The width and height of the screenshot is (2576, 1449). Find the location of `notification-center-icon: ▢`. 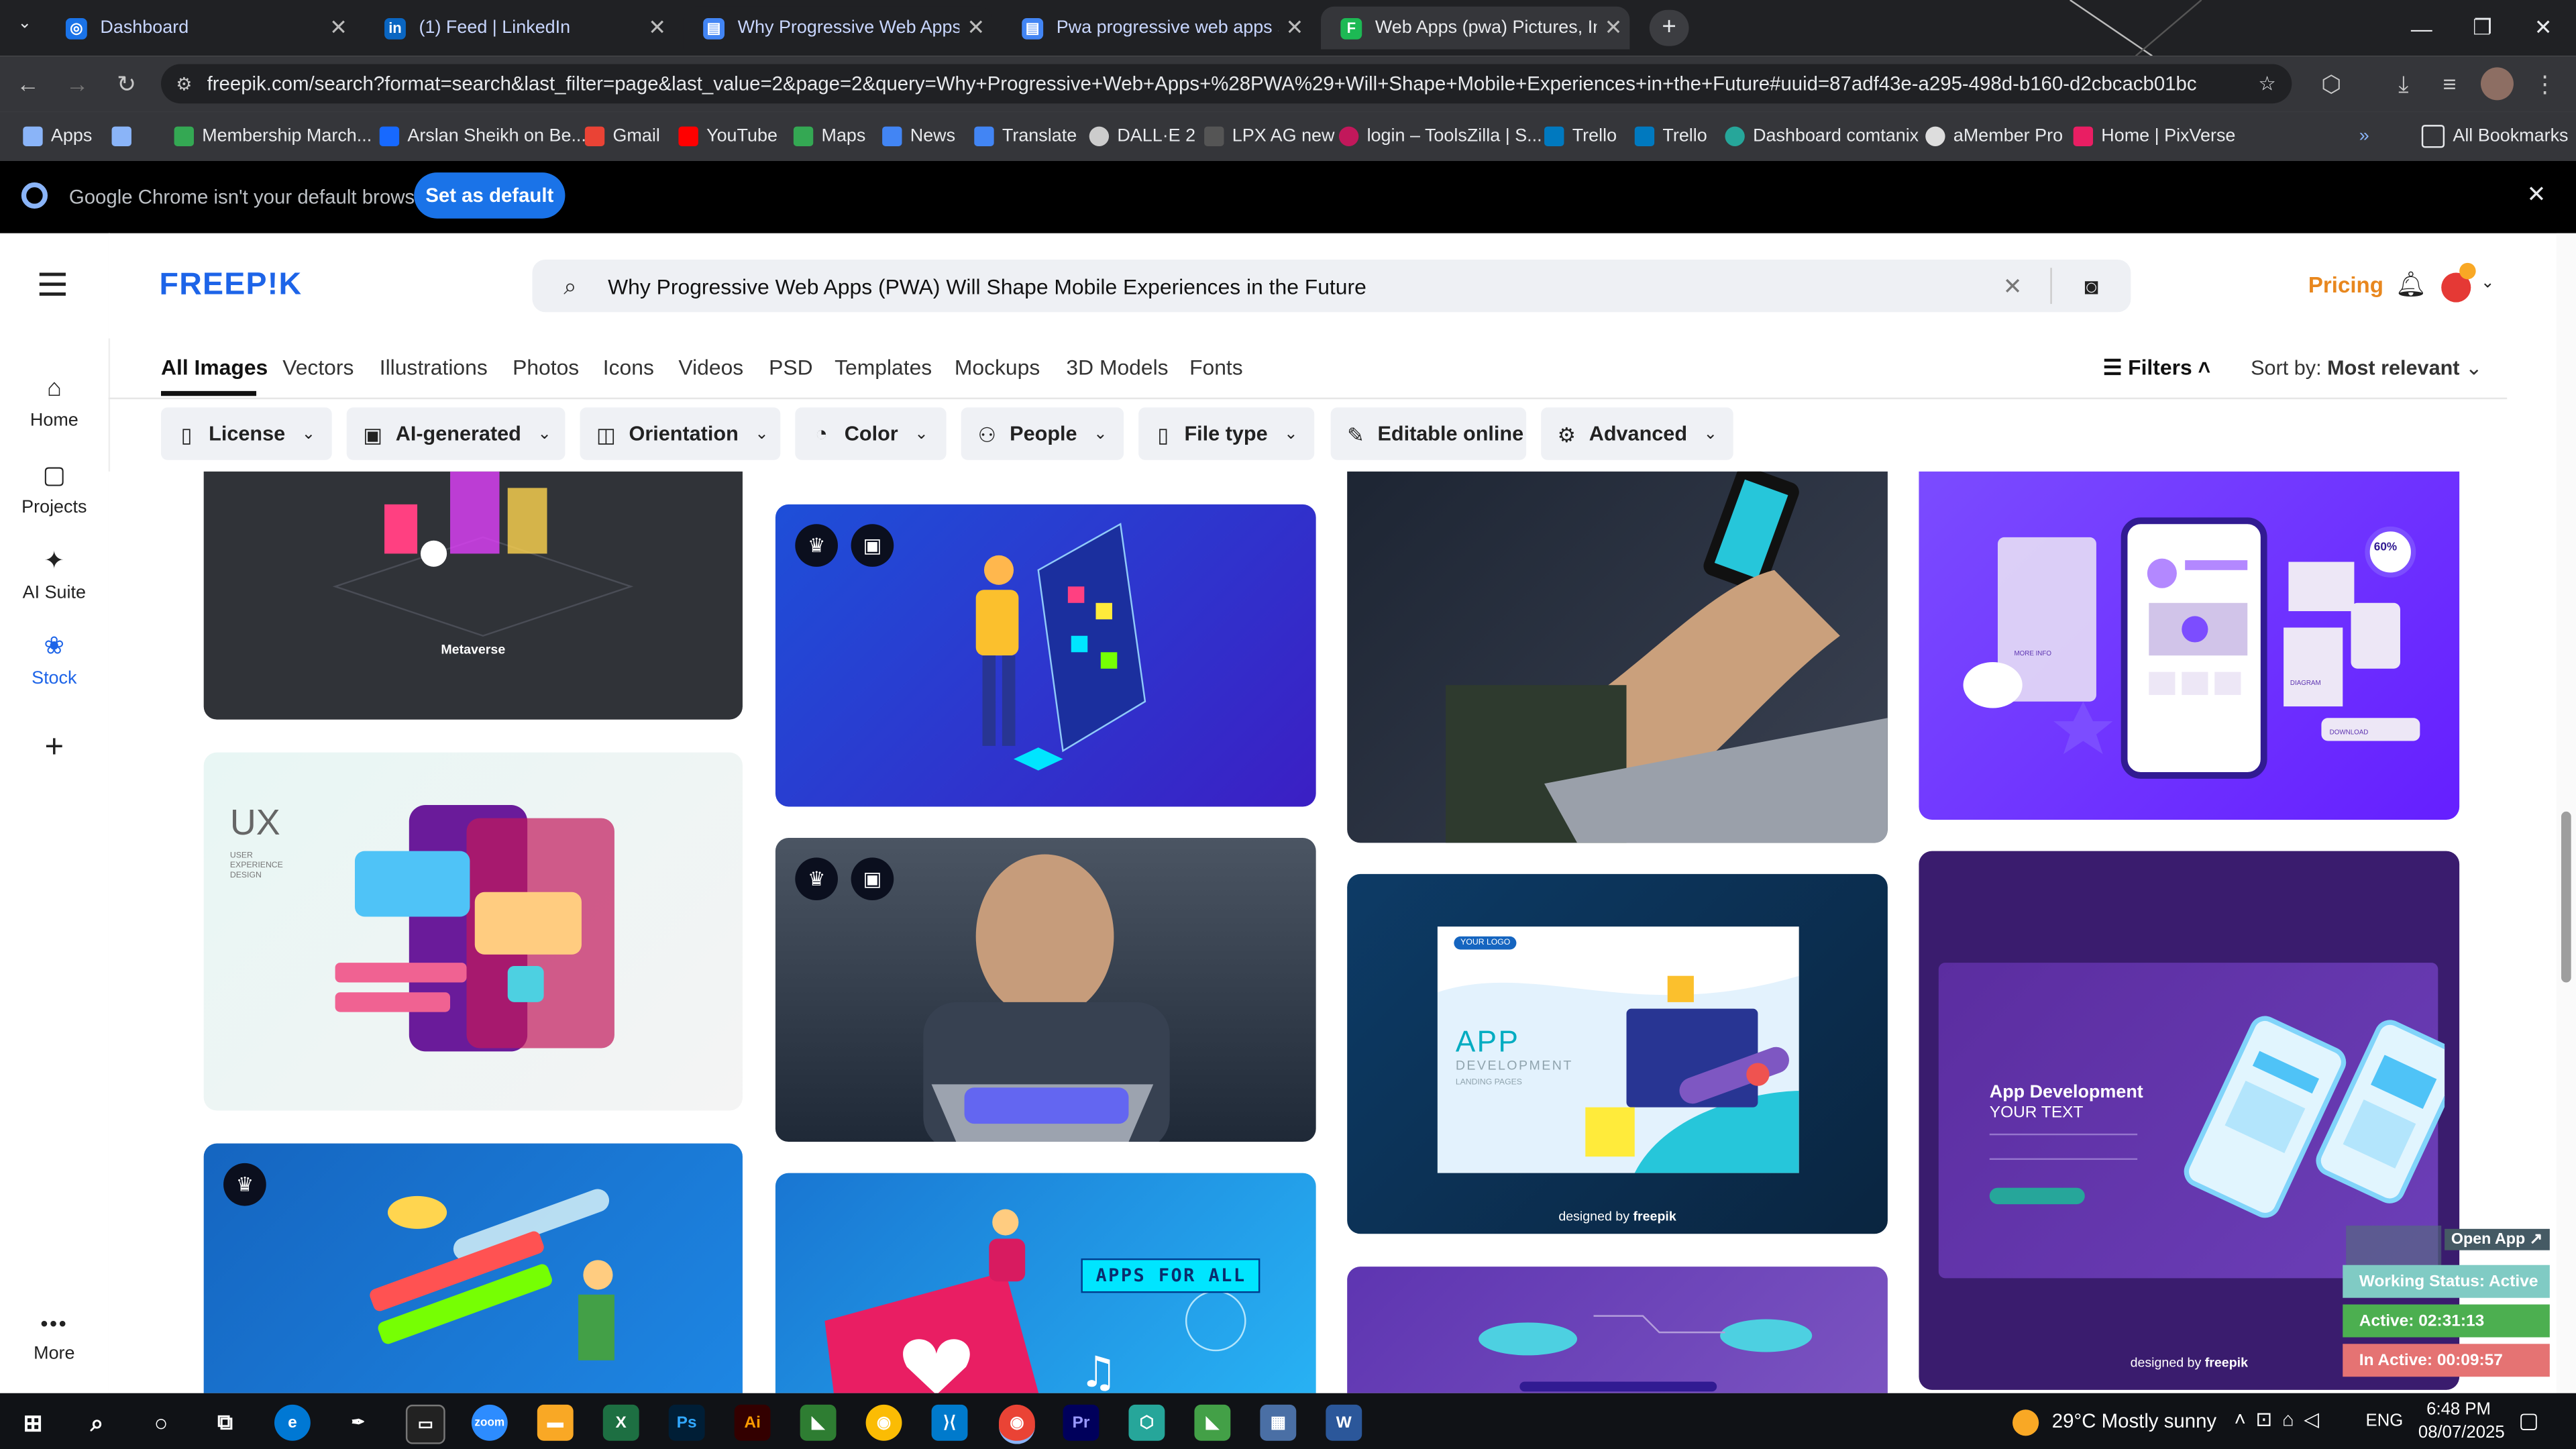

notification-center-icon: ▢ is located at coordinates (2528, 1421).